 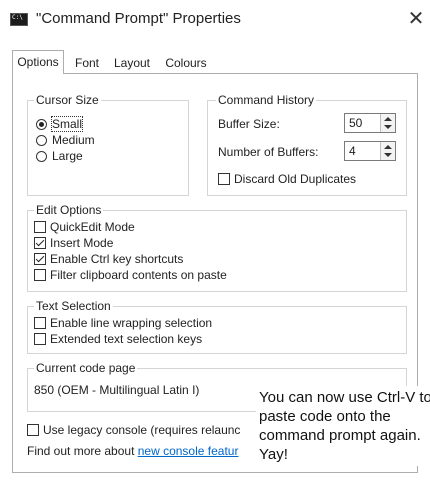 What do you see at coordinates (67, 100) in the screenshot?
I see `cursor-size-title: Cursor Size` at bounding box center [67, 100].